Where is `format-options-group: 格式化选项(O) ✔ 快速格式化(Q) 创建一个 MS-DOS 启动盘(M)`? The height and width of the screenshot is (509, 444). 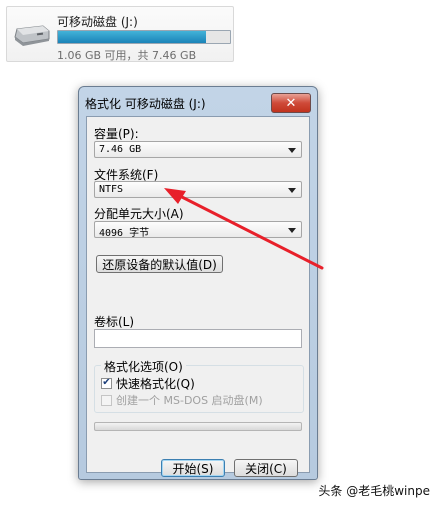
format-options-group: 格式化选项(O) ✔ 快速格式化(Q) 创建一个 MS-DOS 启动盘(M) is located at coordinates (199, 385).